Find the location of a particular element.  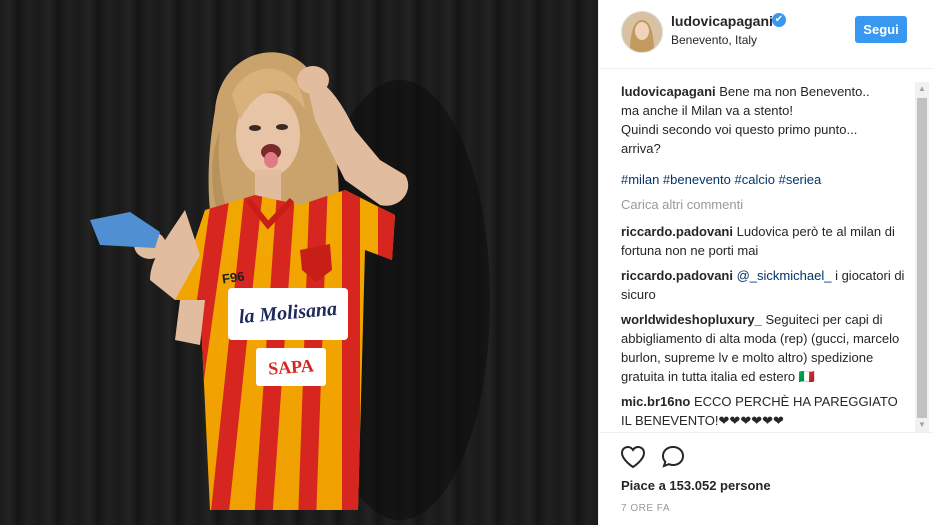

comment-icon is located at coordinates (673, 457).